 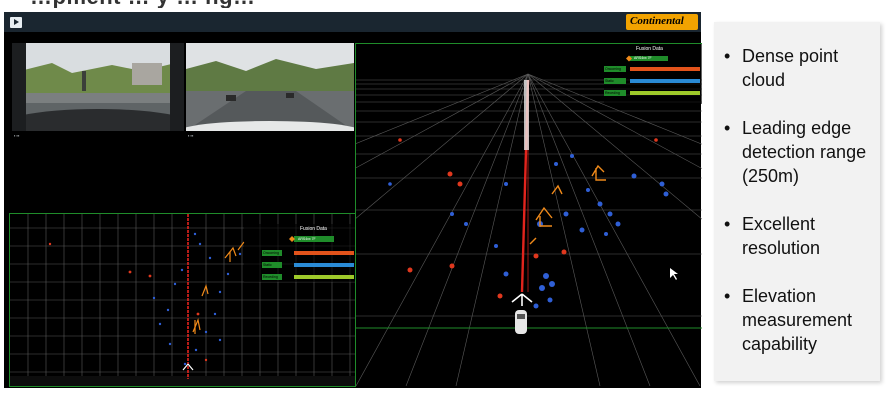 What do you see at coordinates (17, 135) in the screenshot?
I see `camera-1-caption: ▪ ▪▪` at bounding box center [17, 135].